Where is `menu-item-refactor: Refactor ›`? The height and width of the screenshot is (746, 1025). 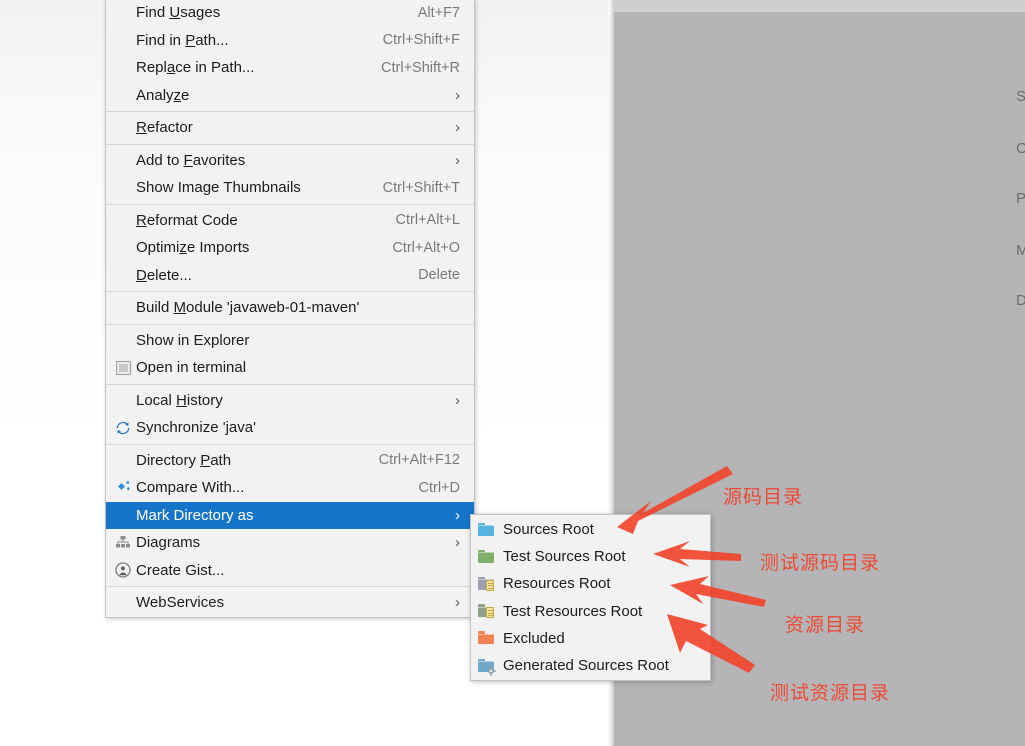
menu-item-refactor: Refactor › is located at coordinates (290, 128).